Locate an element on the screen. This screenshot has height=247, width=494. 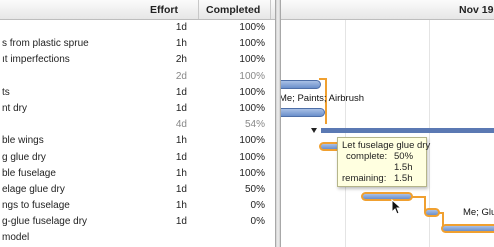
tooltip-title: Let fuselage glue dry is located at coordinates (386, 145).